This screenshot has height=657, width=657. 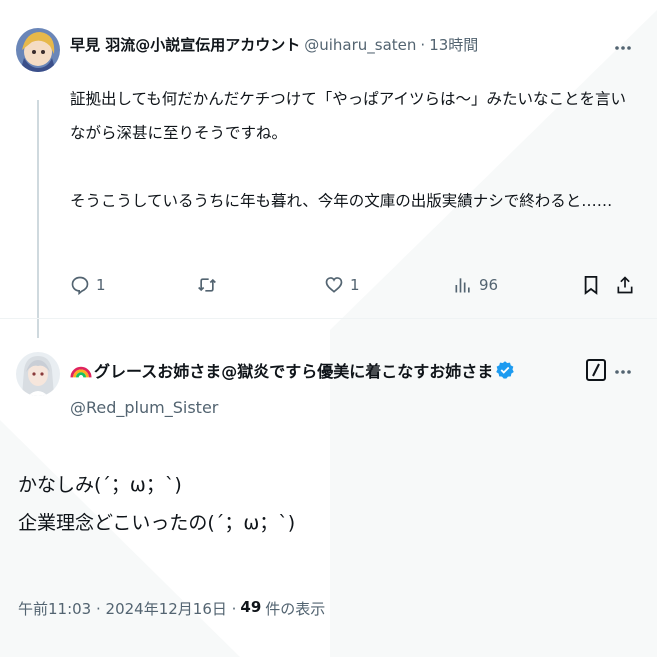 I want to click on tweet-meta: 午前11:03 · 2024年12月16日 · 49 件の表示, so click(x=171, y=608).